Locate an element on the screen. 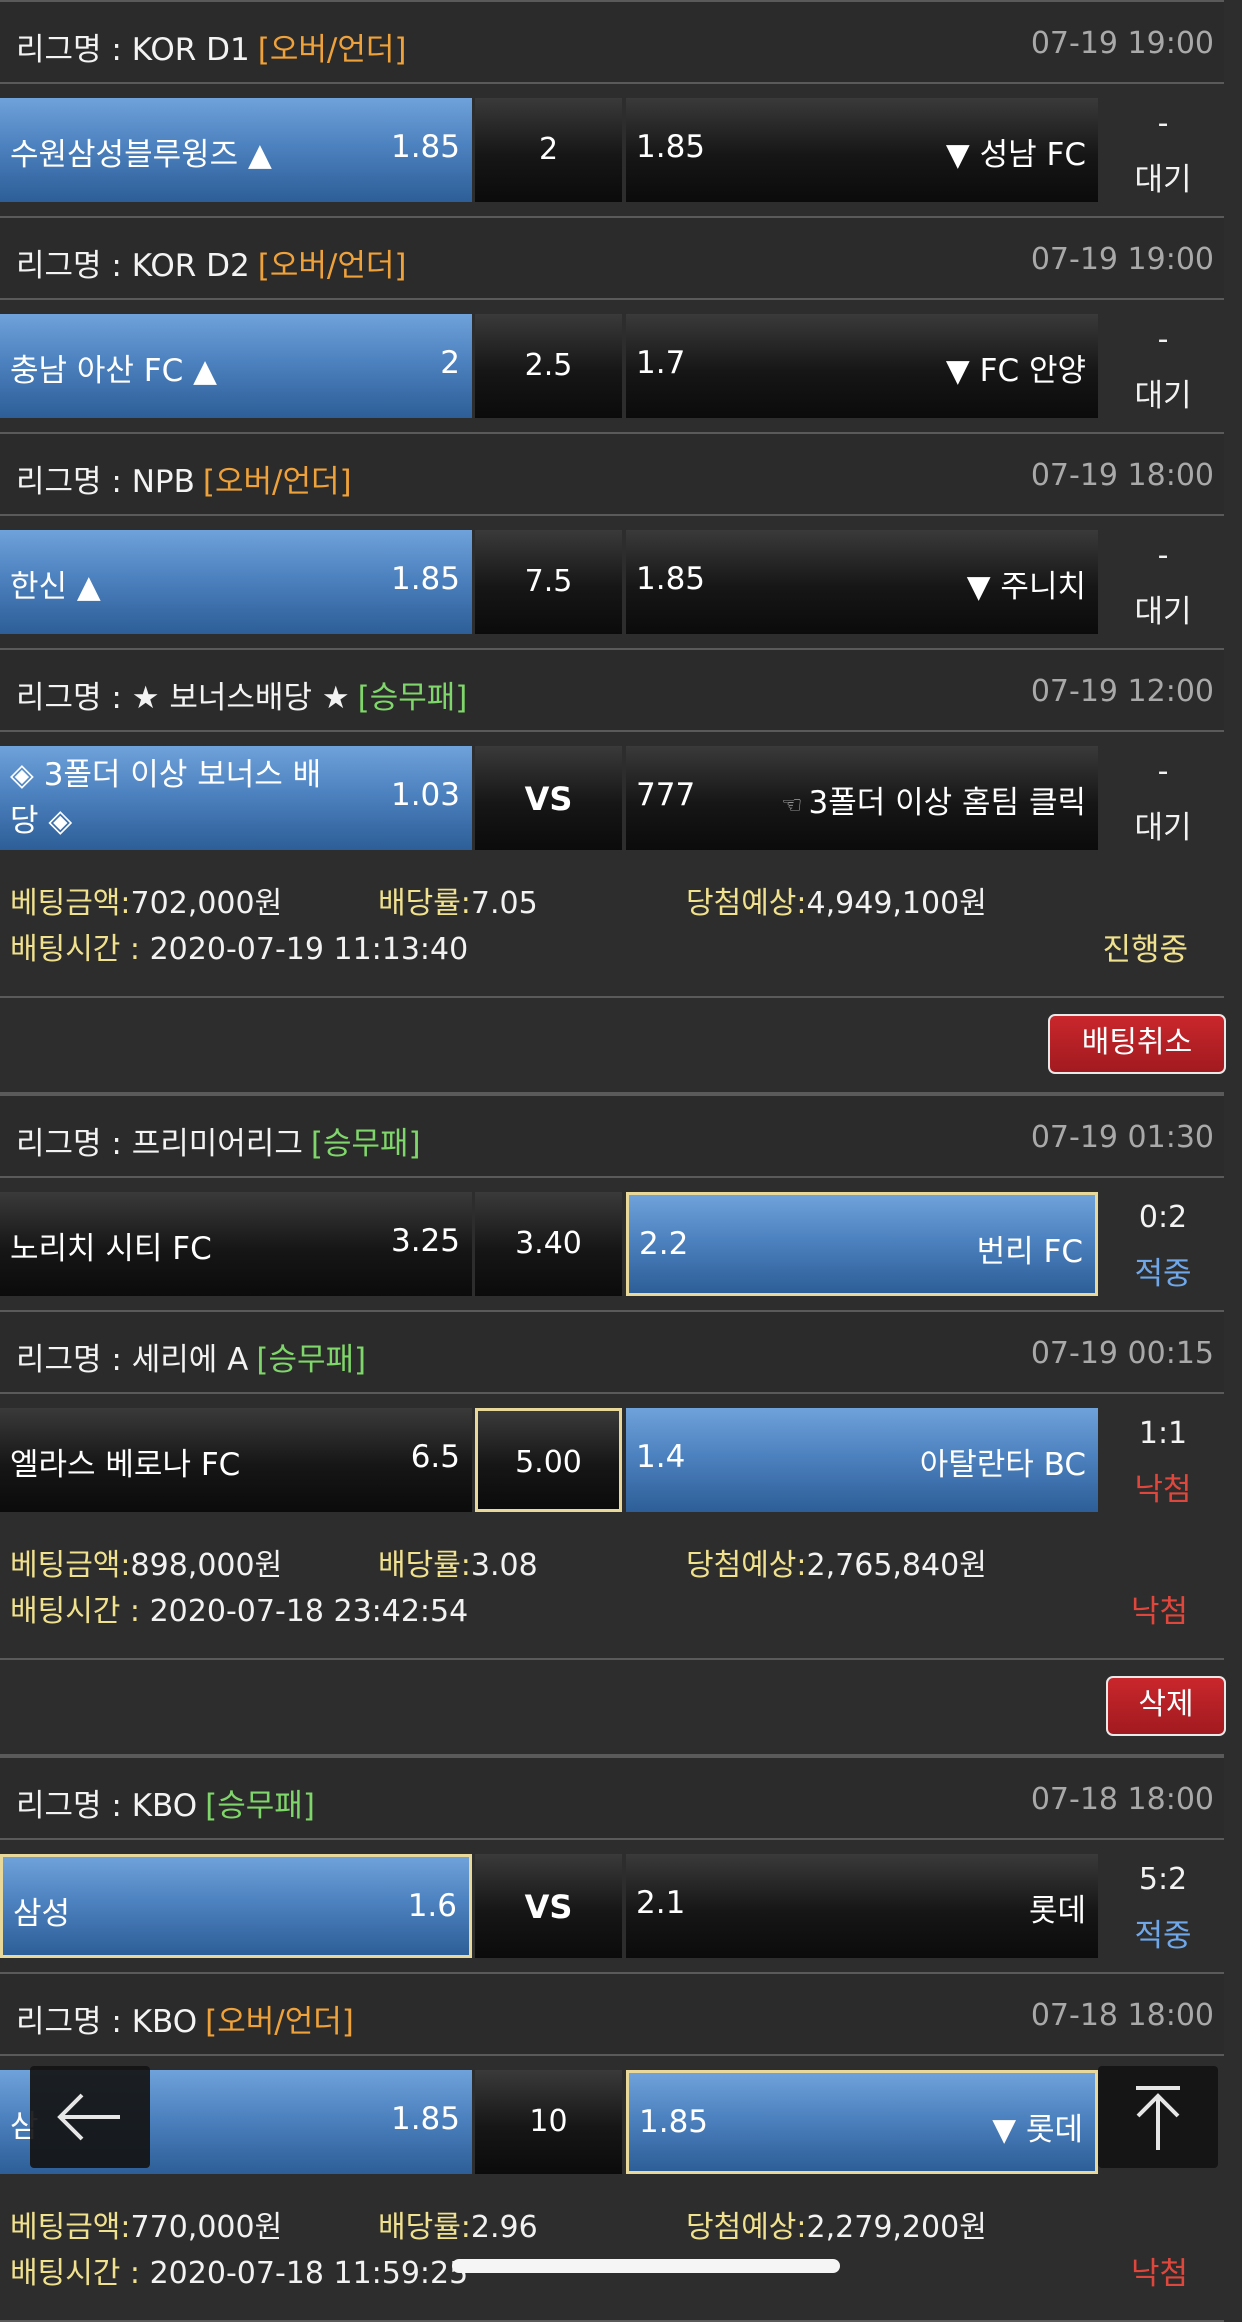 Image resolution: width=1242 pixels, height=2322 pixels. league-name: 리그명 : KBO [오버/언더] is located at coordinates (185, 2018).